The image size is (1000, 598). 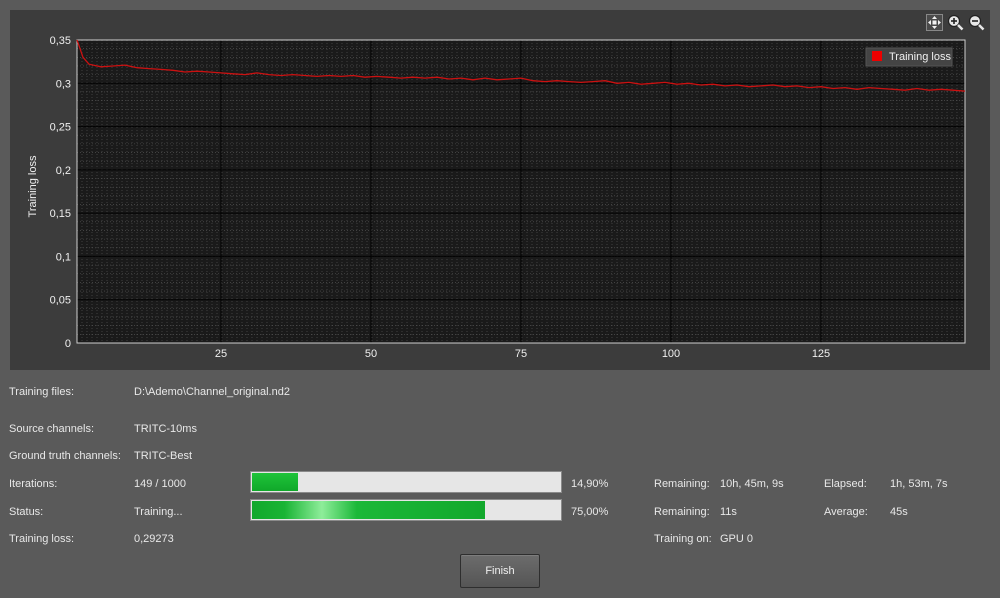 I want to click on iterations-remaining-label: Remaining:, so click(x=682, y=484).